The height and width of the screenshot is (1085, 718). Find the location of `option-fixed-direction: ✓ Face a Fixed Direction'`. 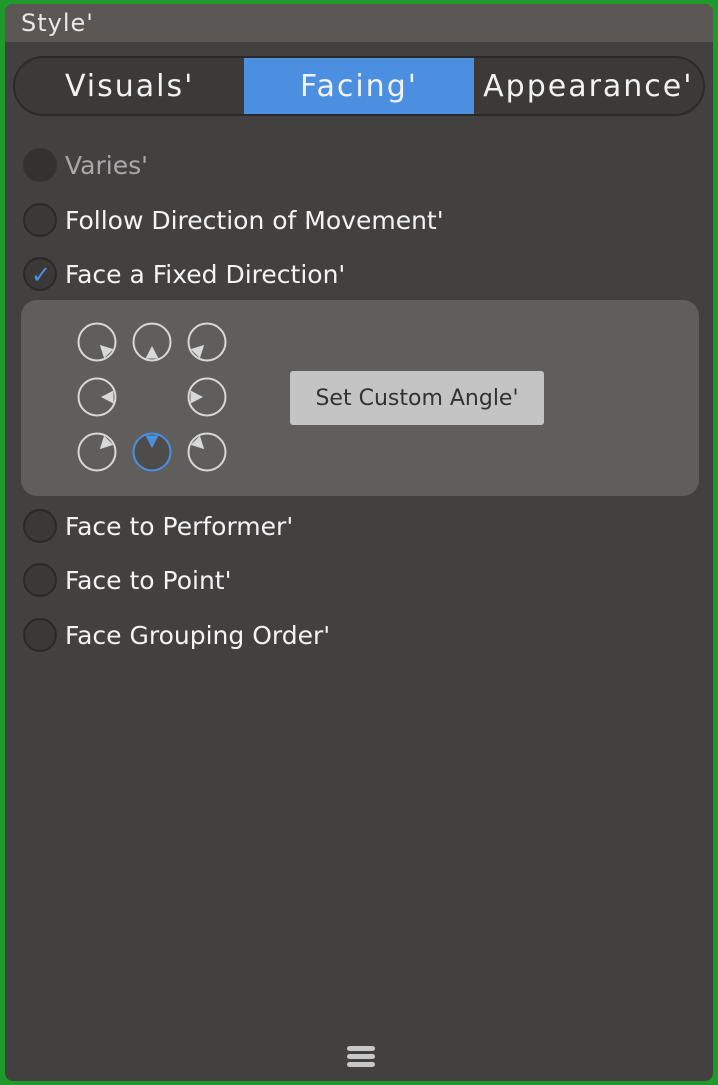

option-fixed-direction: ✓ Face a Fixed Direction' is located at coordinates (184, 274).